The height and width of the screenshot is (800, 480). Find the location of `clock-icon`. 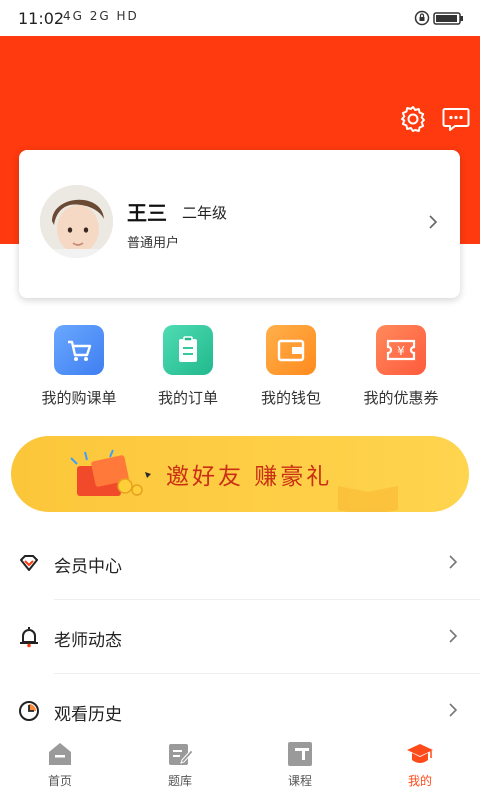

clock-icon is located at coordinates (29, 711).